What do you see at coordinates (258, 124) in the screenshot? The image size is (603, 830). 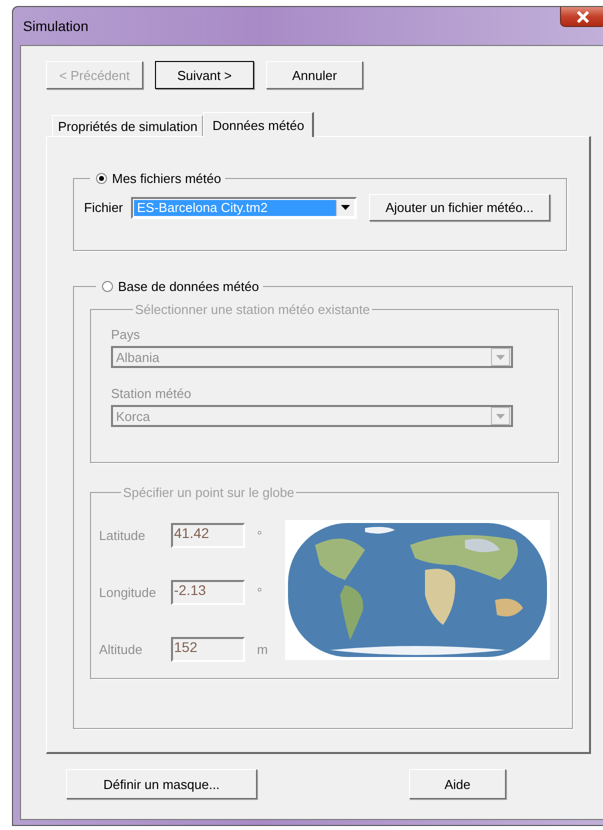 I see `tab: Données météo` at bounding box center [258, 124].